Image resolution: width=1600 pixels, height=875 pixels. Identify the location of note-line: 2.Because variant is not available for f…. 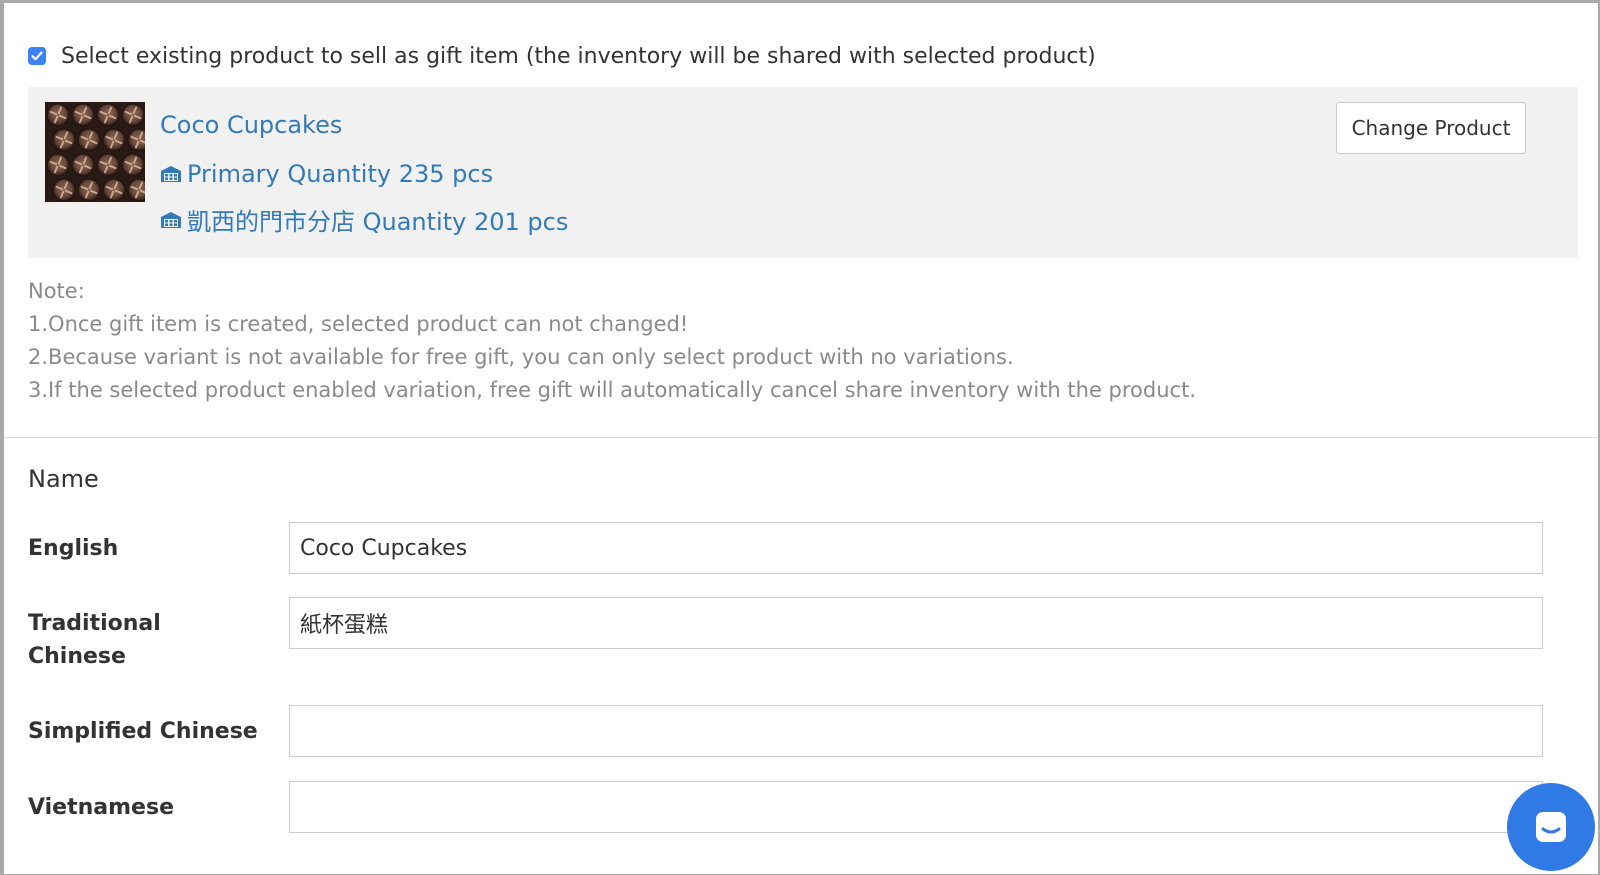
(521, 357).